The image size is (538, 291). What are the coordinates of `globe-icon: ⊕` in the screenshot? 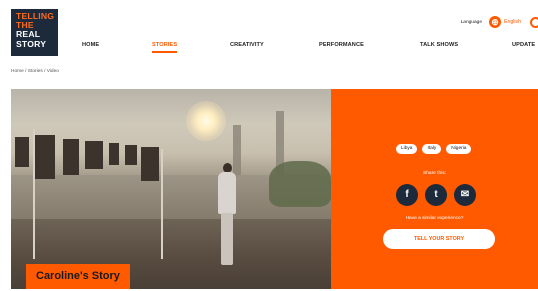 It's located at (494, 22).